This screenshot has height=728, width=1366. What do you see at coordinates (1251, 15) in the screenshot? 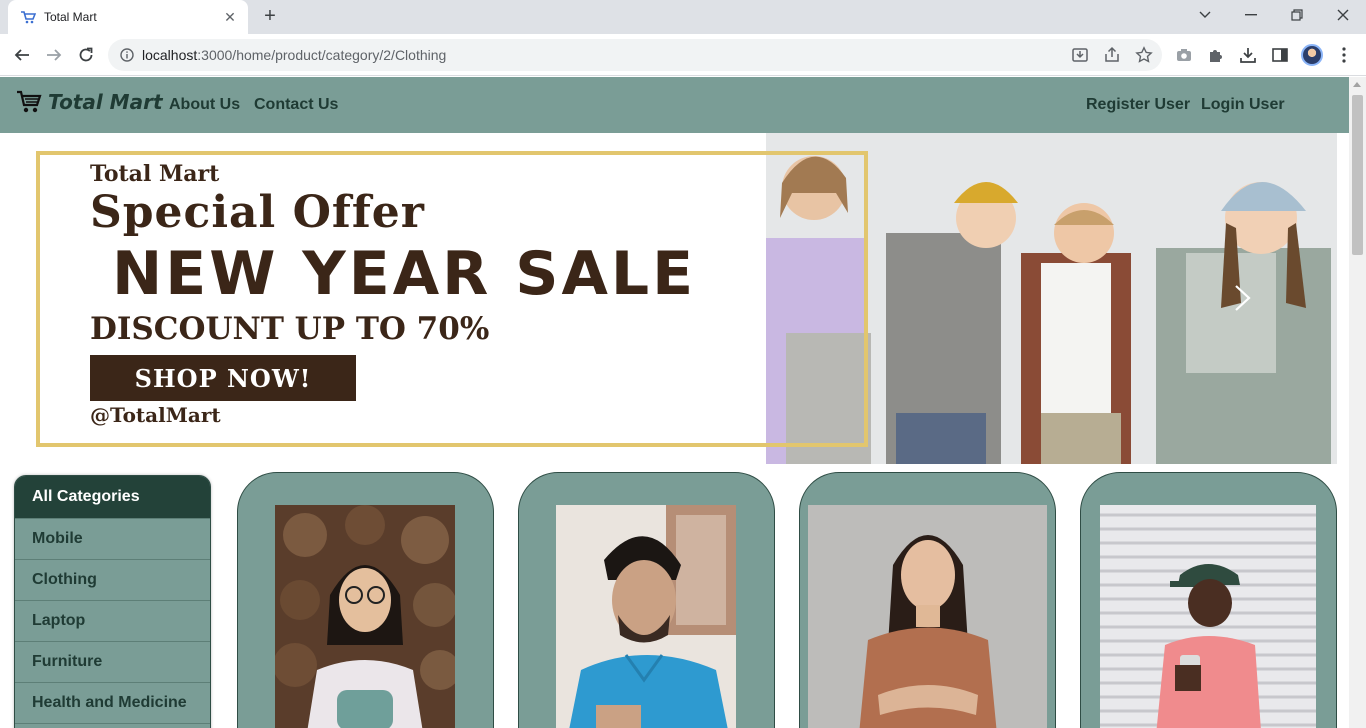
I see `minimize-button` at bounding box center [1251, 15].